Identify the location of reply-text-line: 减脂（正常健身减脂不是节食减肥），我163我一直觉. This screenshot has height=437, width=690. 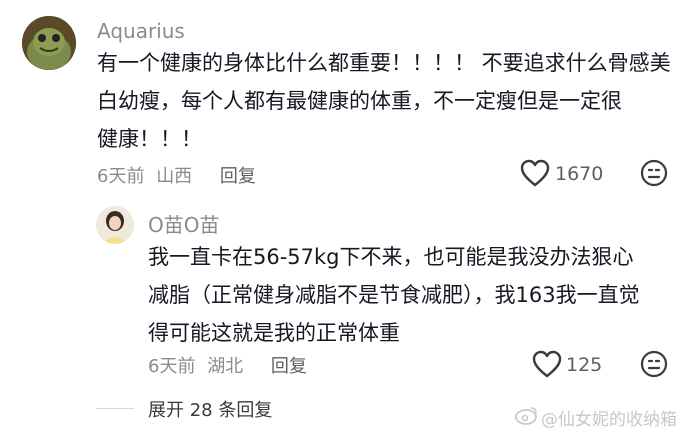
(394, 295).